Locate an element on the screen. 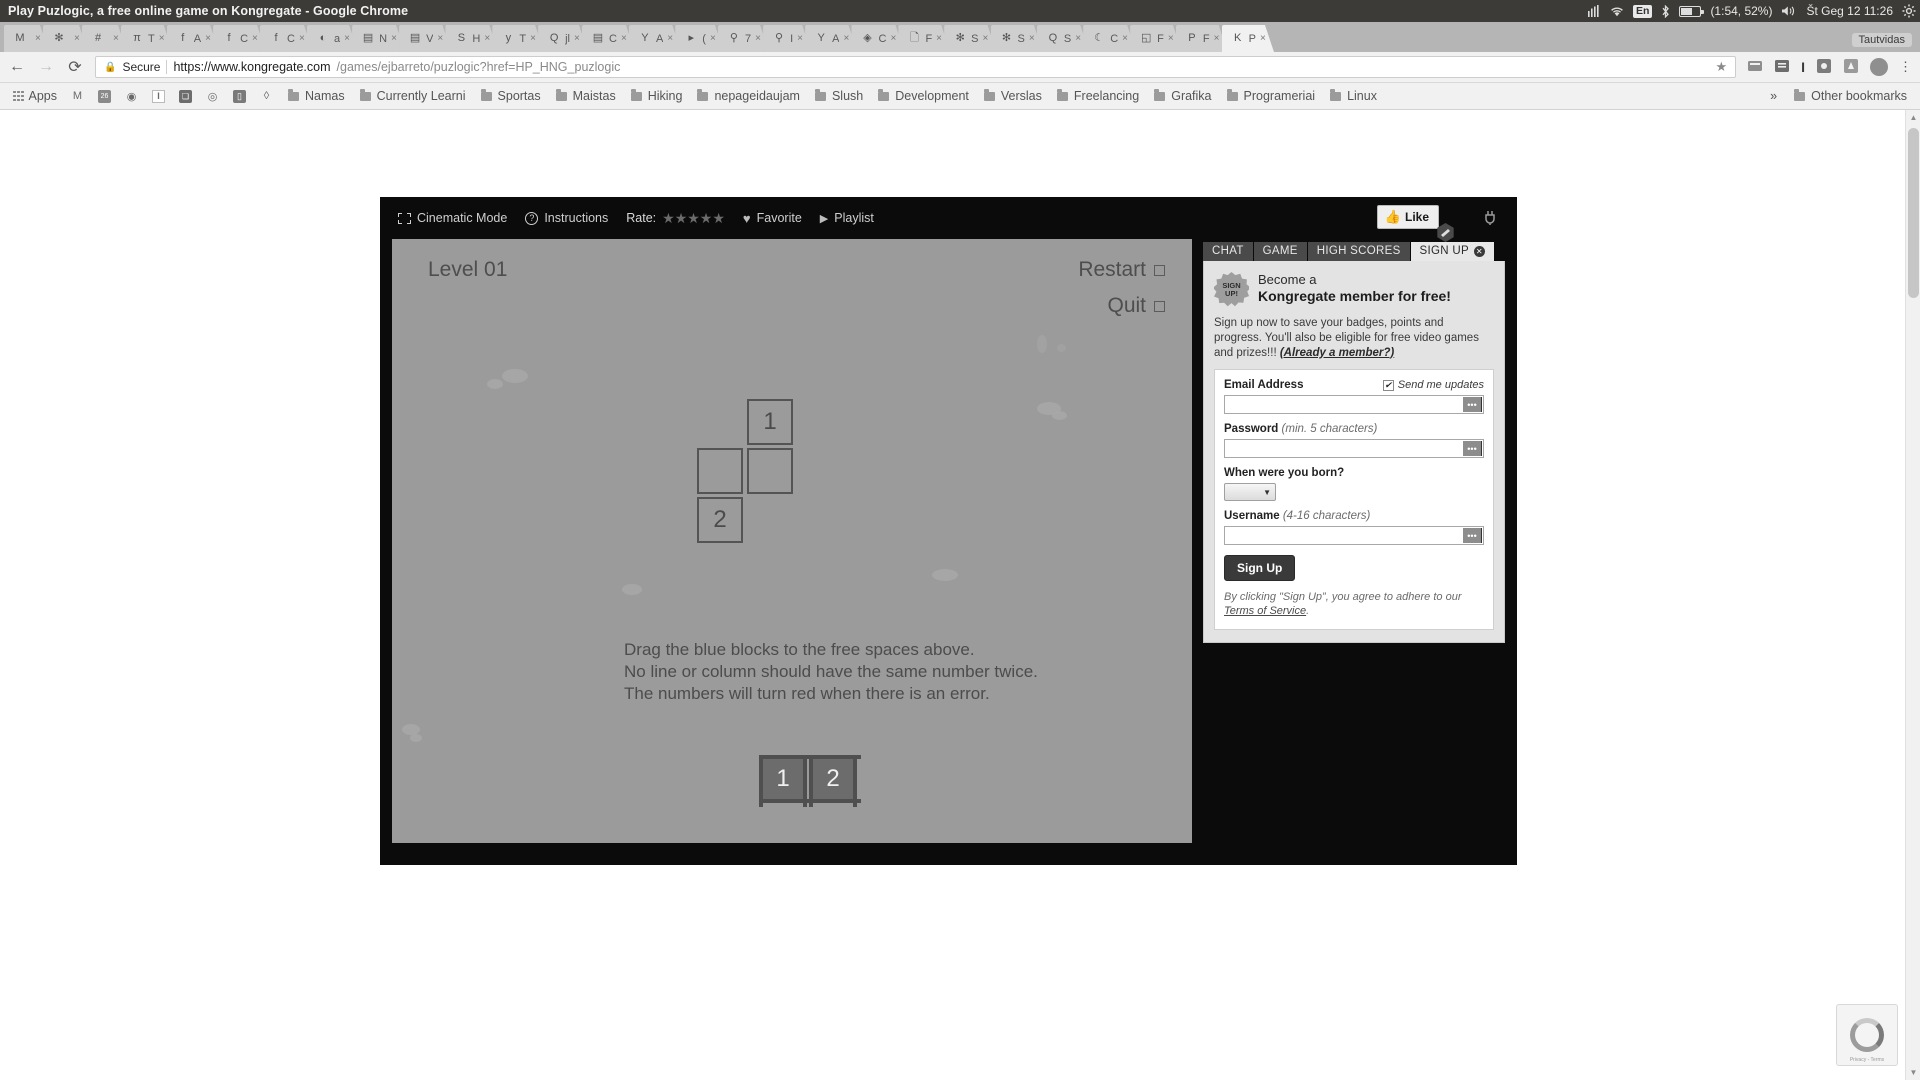 The image size is (1920, 1080). bookmarks-overflow-button: » is located at coordinates (1773, 96).